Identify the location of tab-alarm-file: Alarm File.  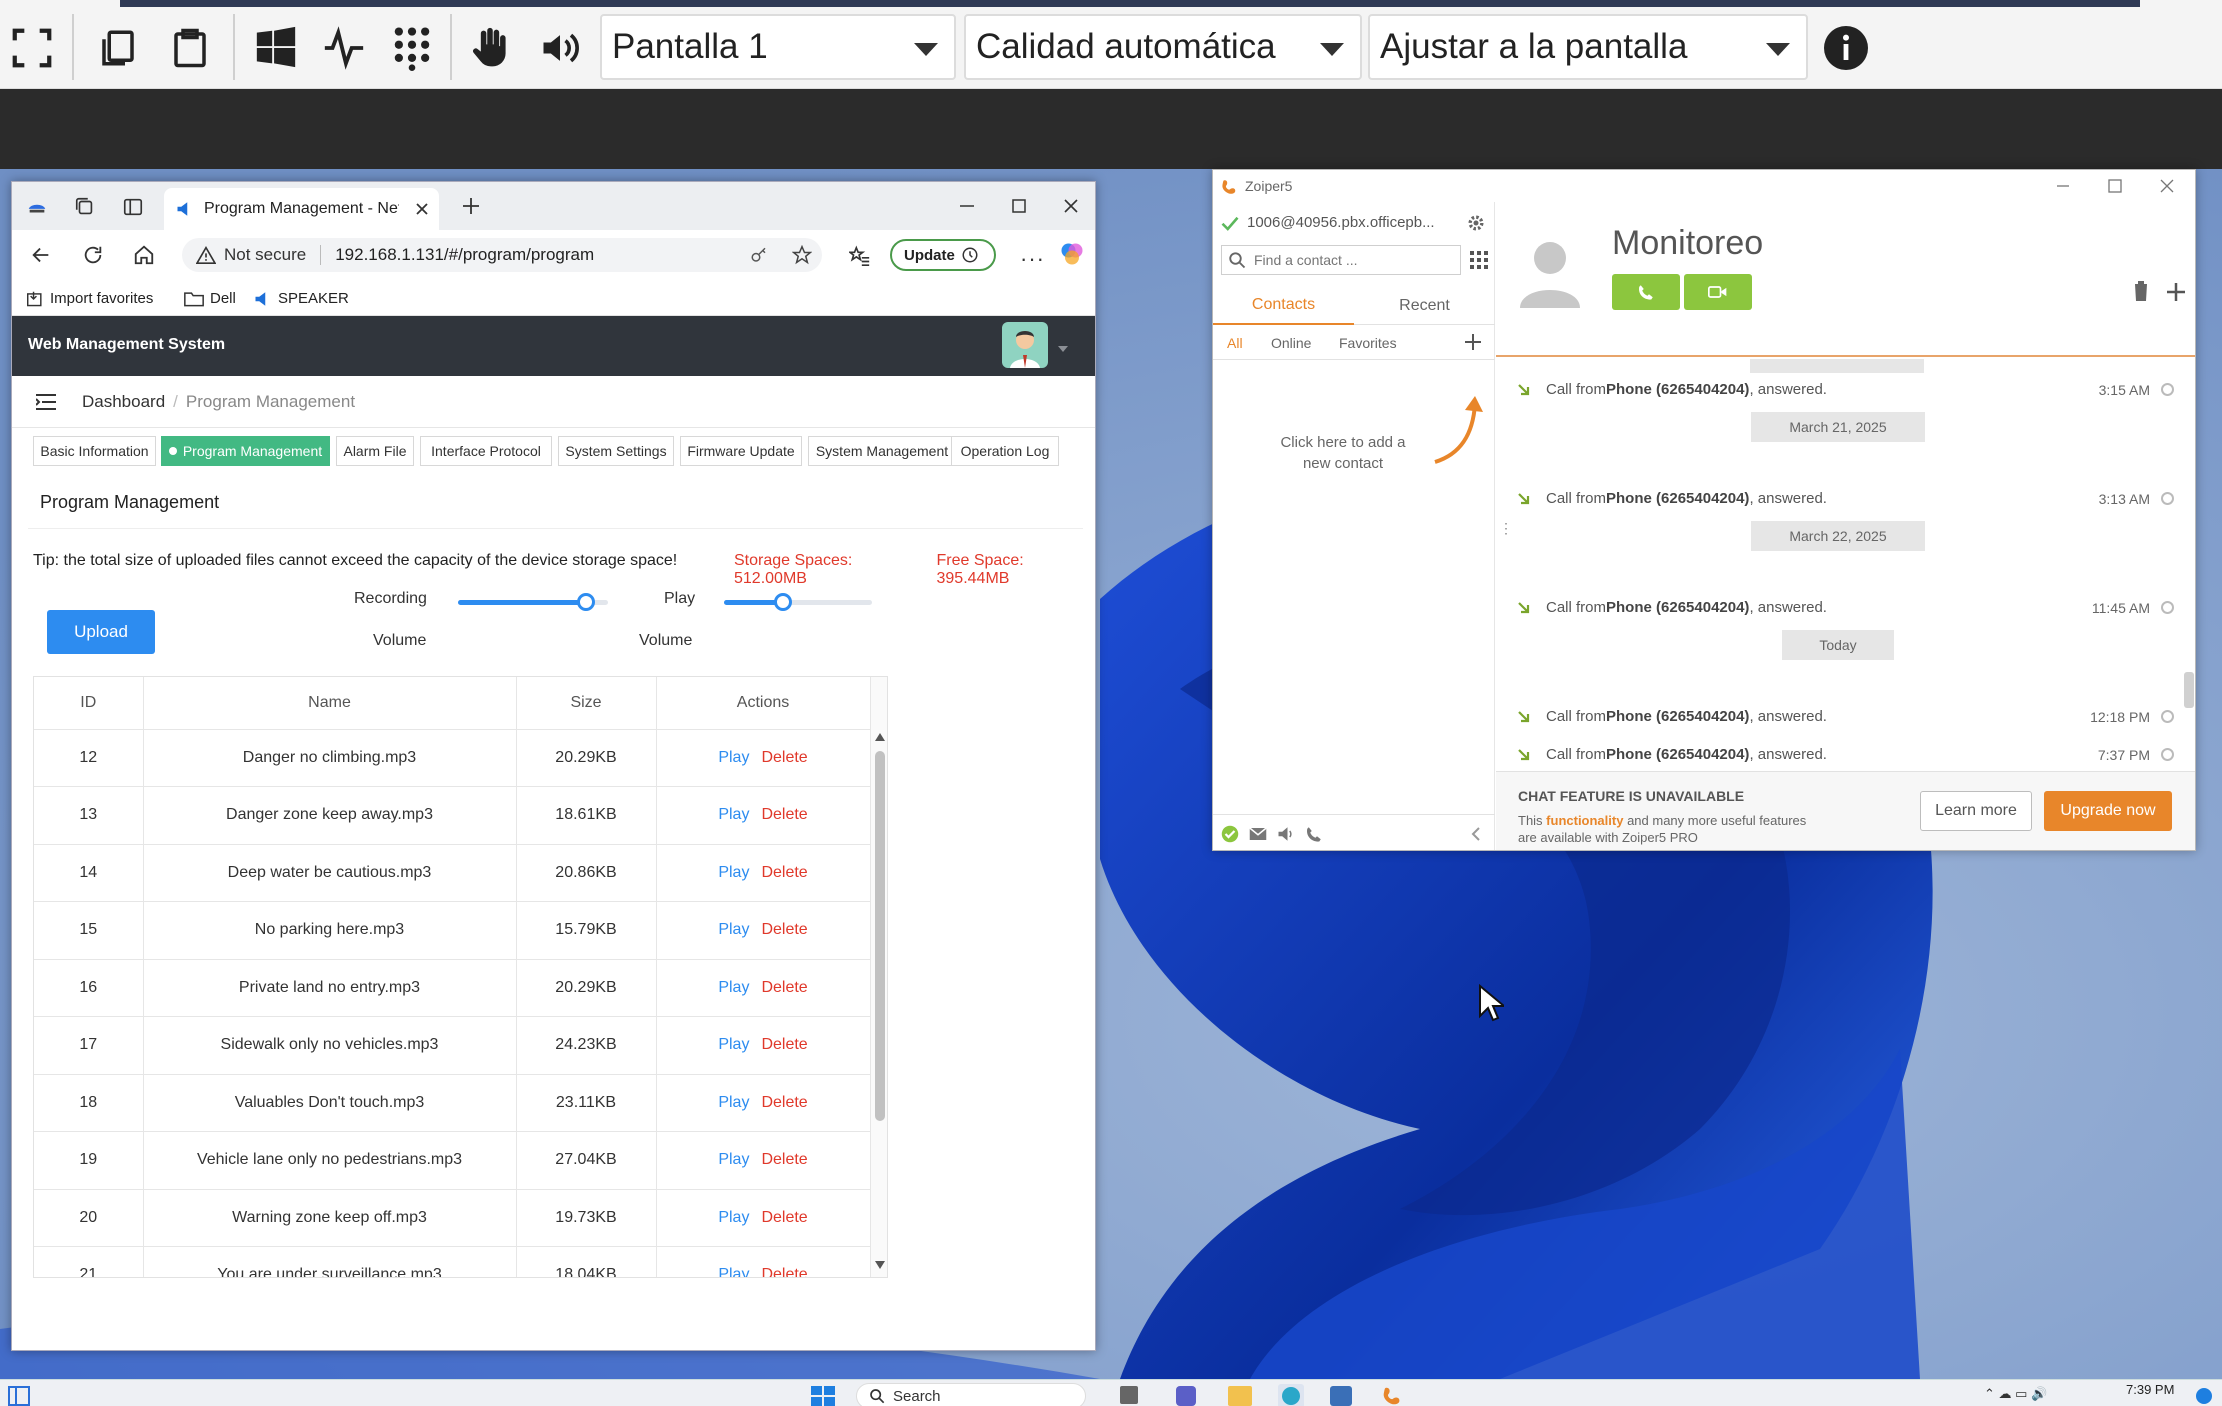
(375, 451).